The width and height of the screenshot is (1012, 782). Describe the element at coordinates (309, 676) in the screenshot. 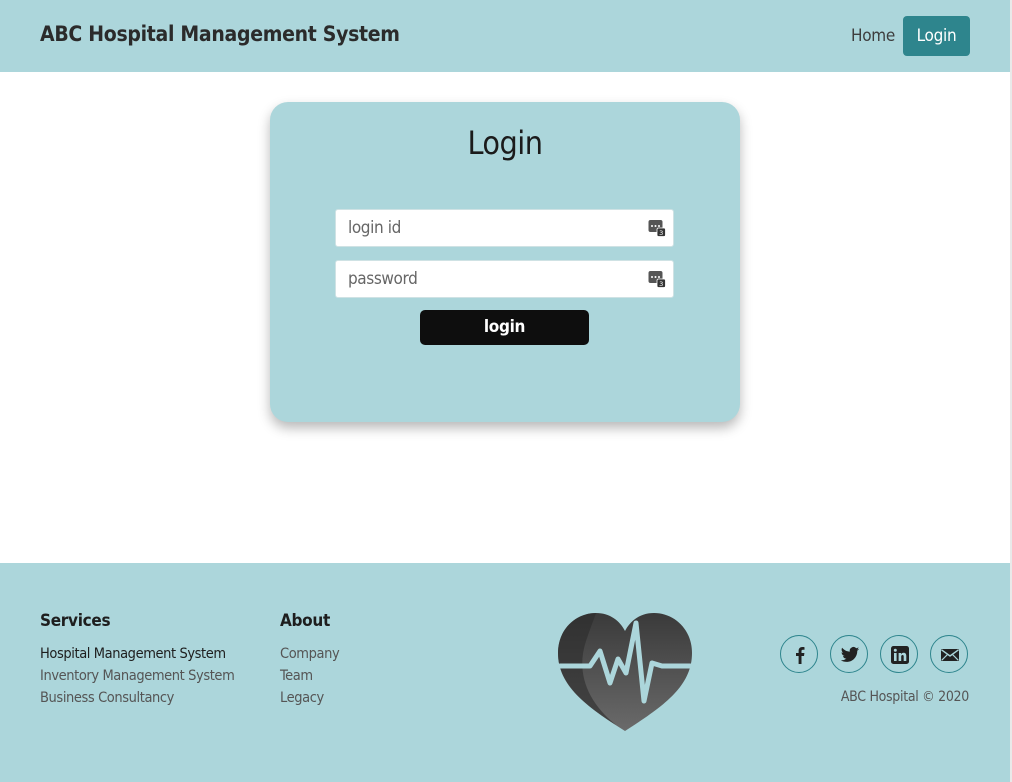

I see `footer-link-team: Team` at that location.